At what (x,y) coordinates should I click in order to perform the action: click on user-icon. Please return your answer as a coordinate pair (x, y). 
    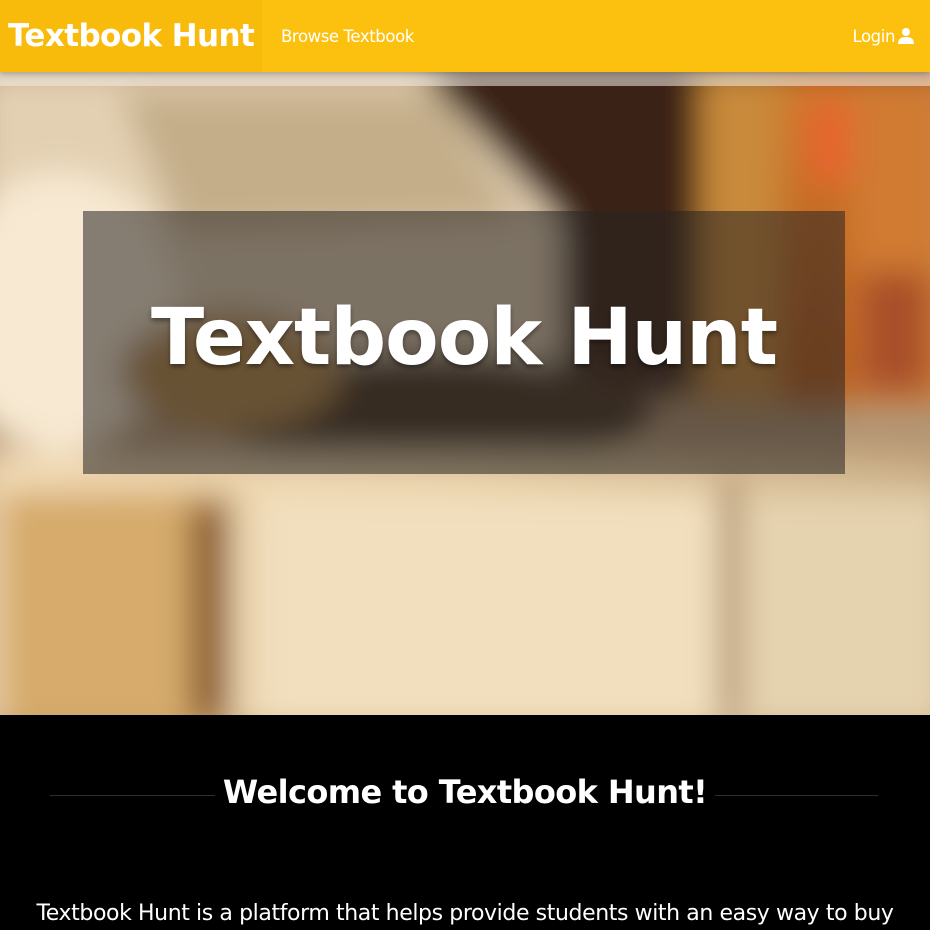
    Looking at the image, I should click on (906, 36).